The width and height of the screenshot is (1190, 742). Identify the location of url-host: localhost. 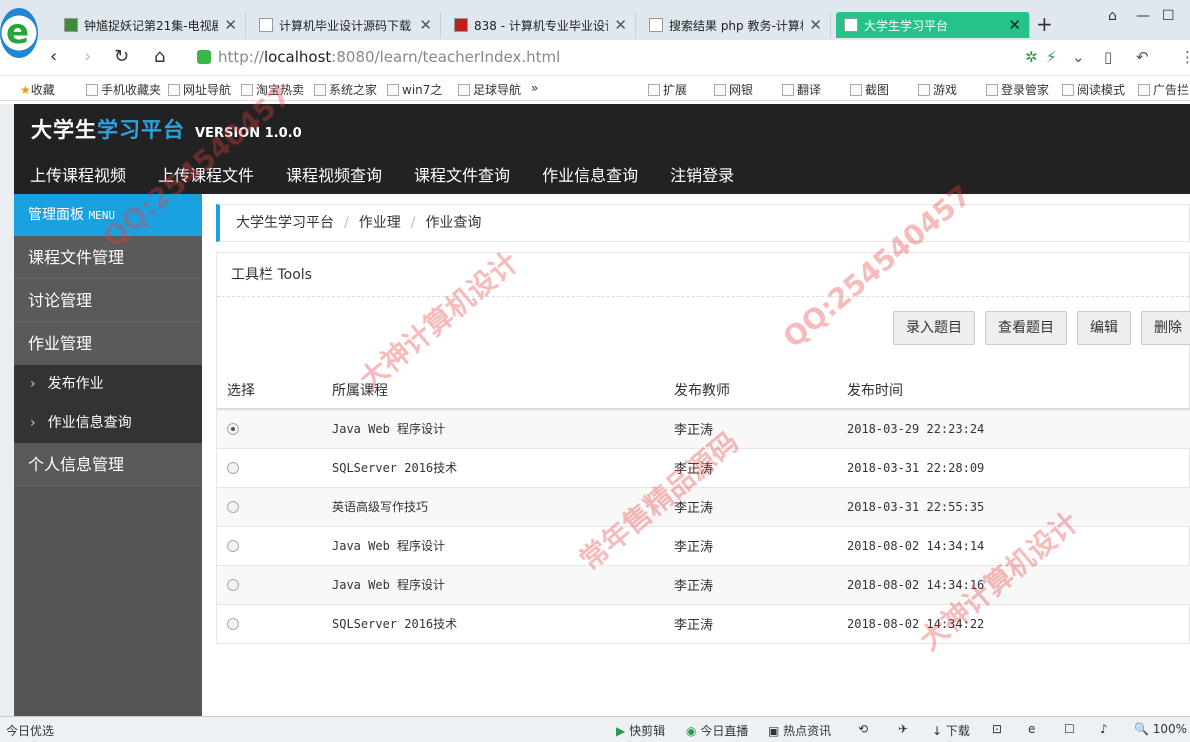
(297, 57).